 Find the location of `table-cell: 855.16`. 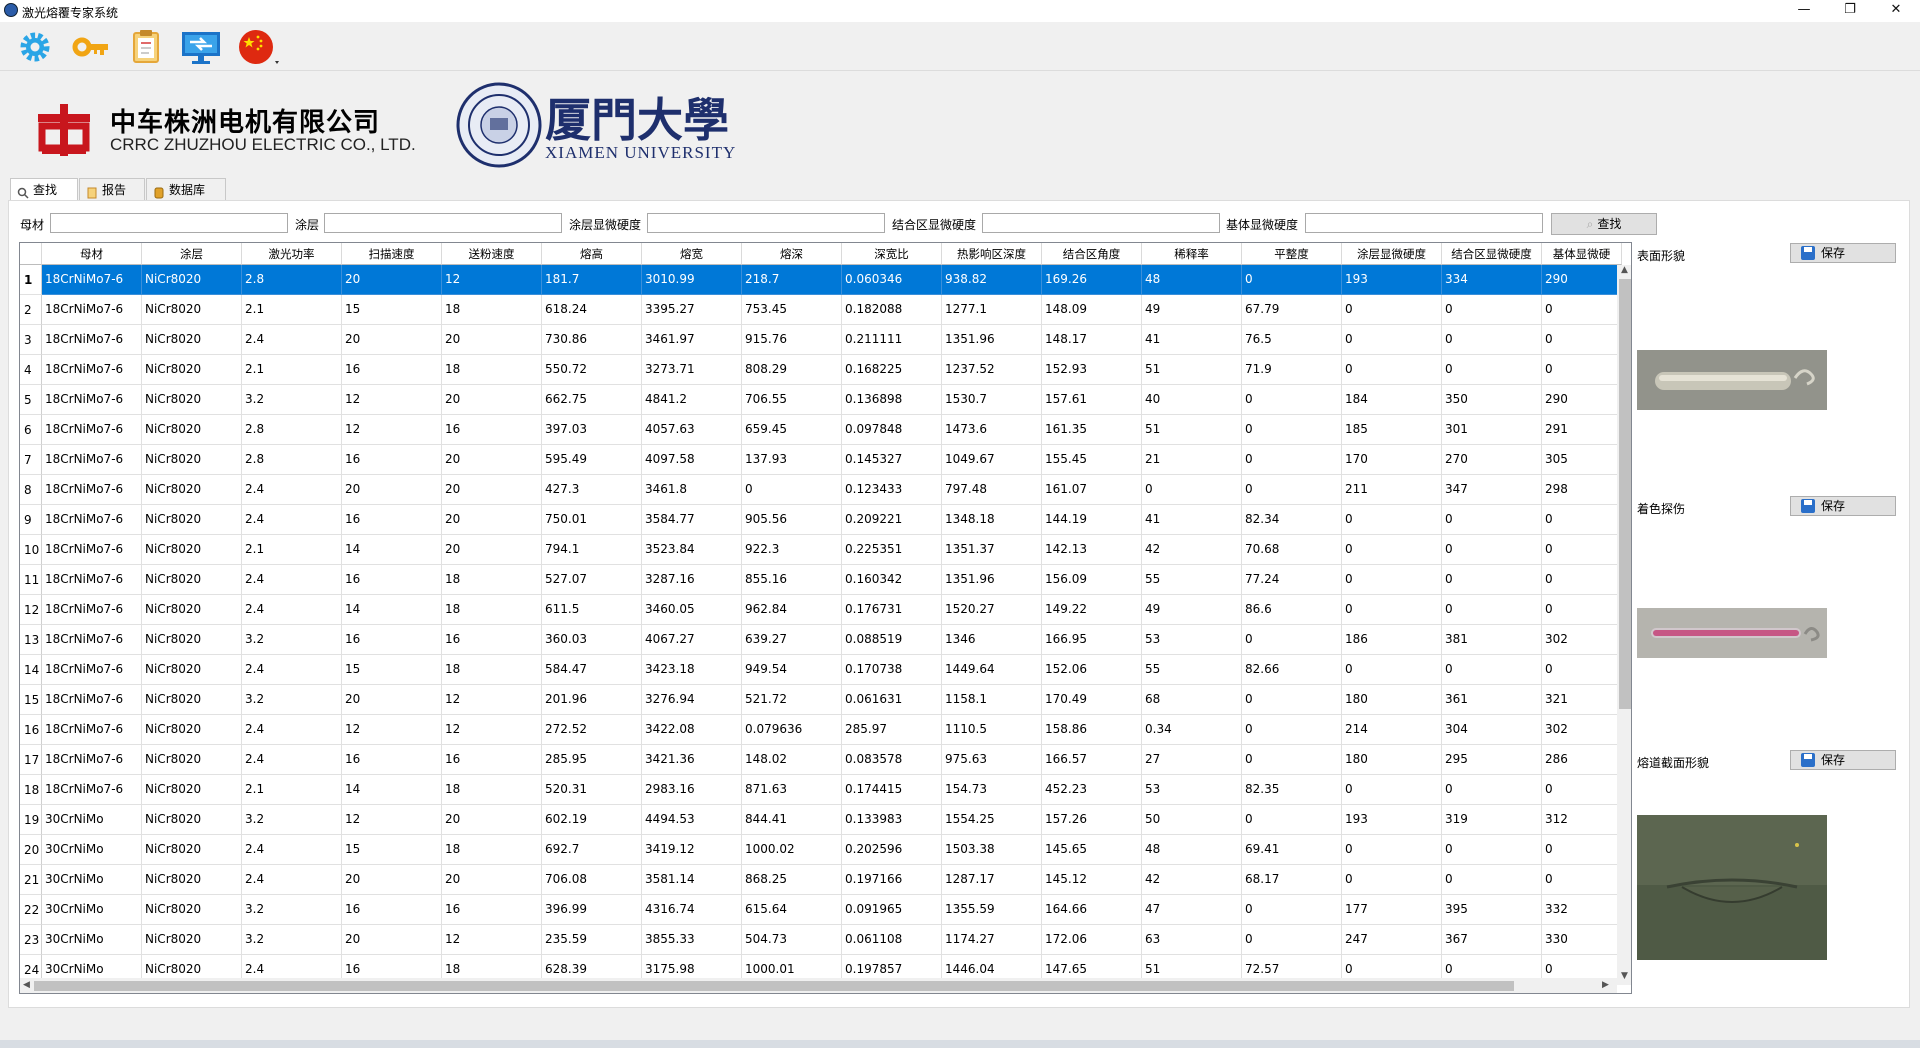

table-cell: 855.16 is located at coordinates (792, 580).